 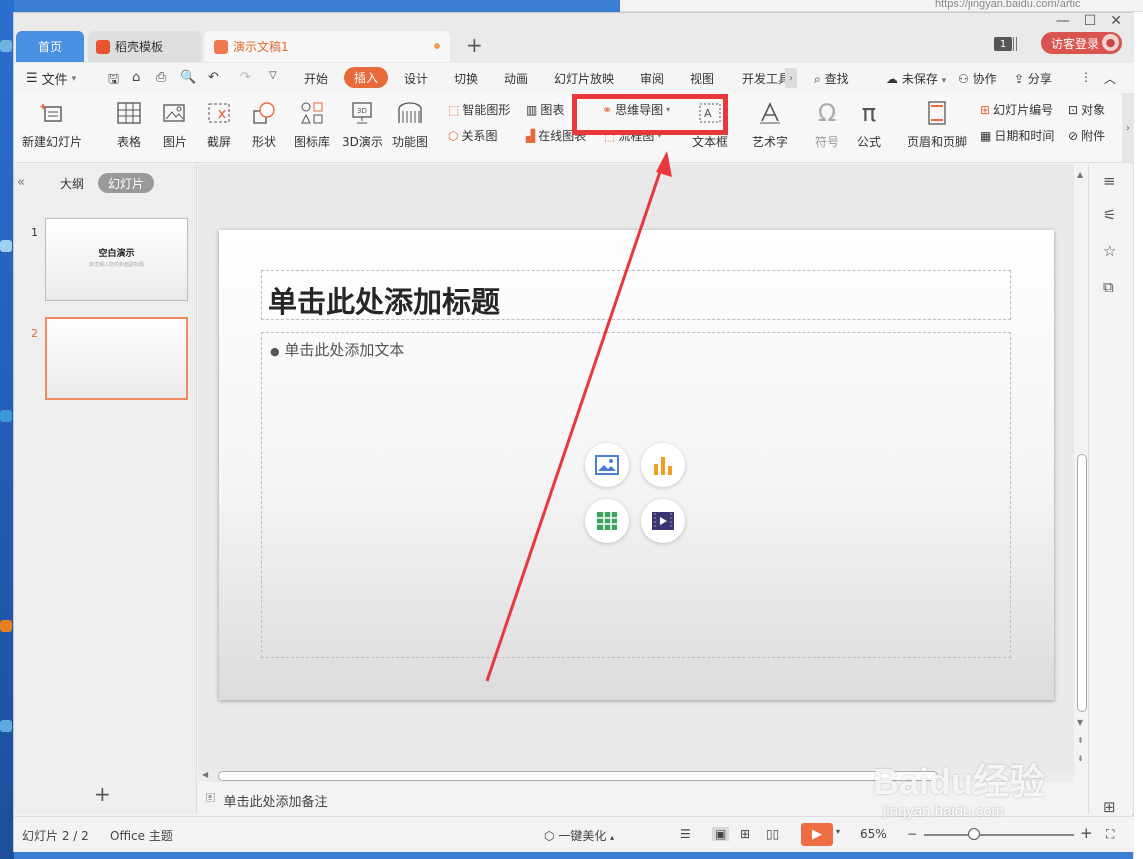 What do you see at coordinates (937, 124) in the screenshot?
I see `header-footer-button: 页眉和页脚` at bounding box center [937, 124].